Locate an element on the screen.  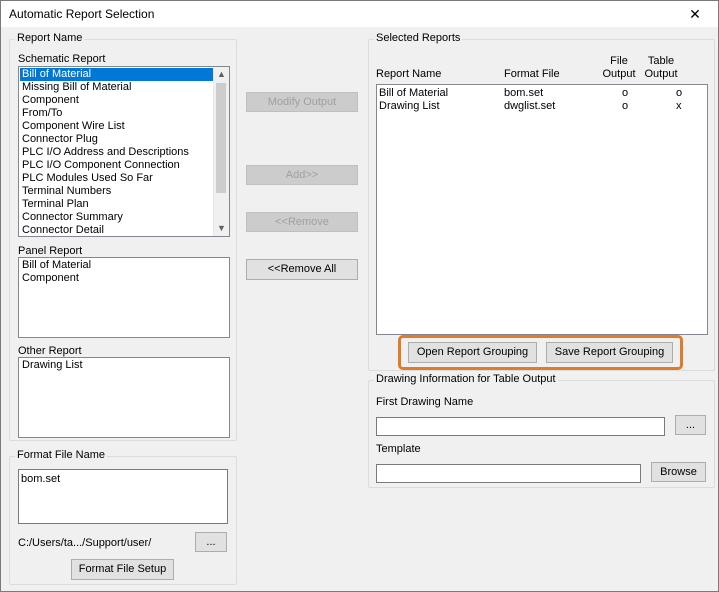
scroll-down-icon: ▼ is located at coordinates (221, 228).